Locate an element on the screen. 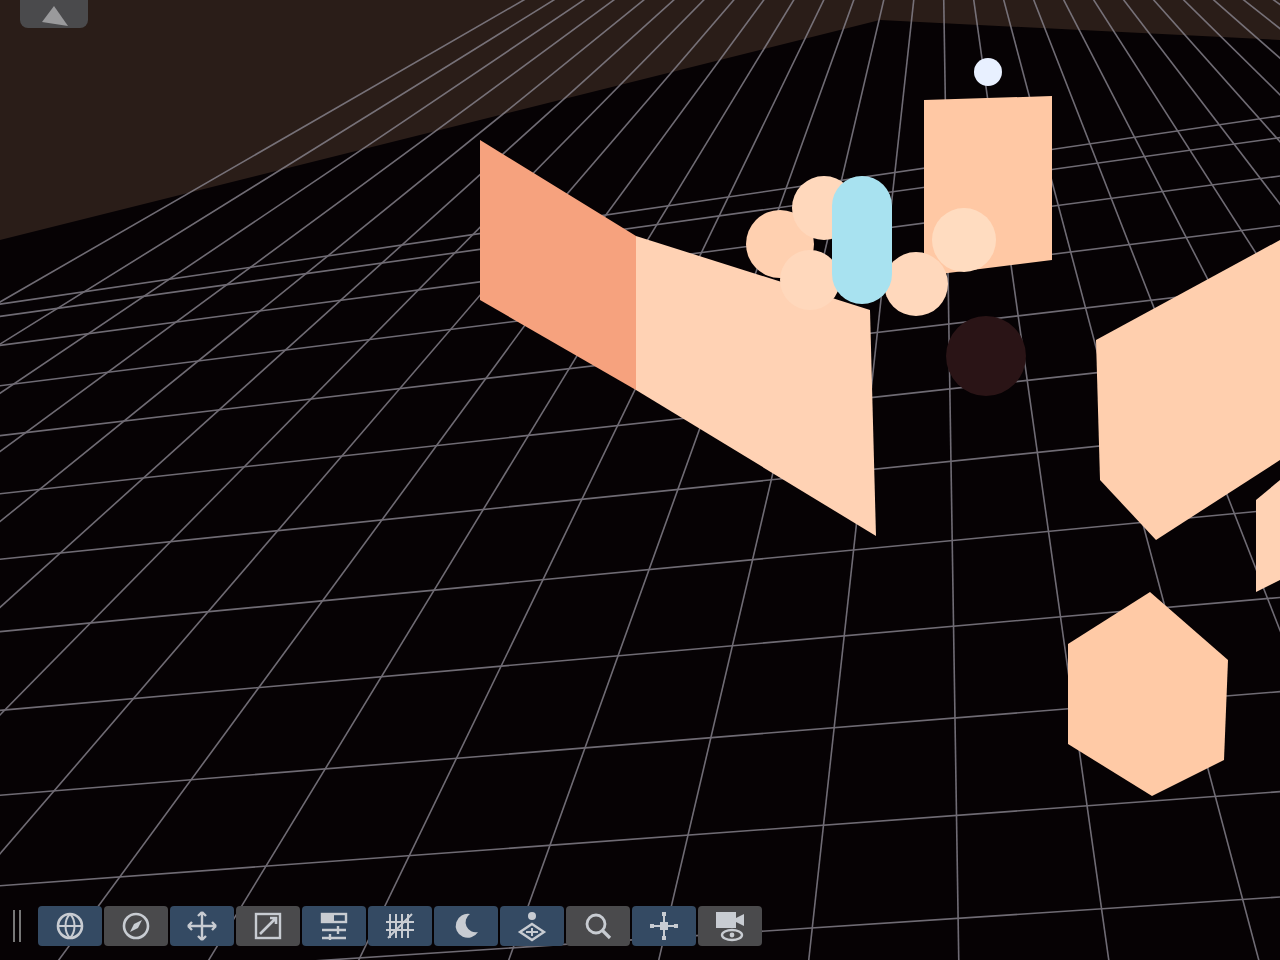 Image resolution: width=1280 pixels, height=960 pixels. search-icon is located at coordinates (598, 926).